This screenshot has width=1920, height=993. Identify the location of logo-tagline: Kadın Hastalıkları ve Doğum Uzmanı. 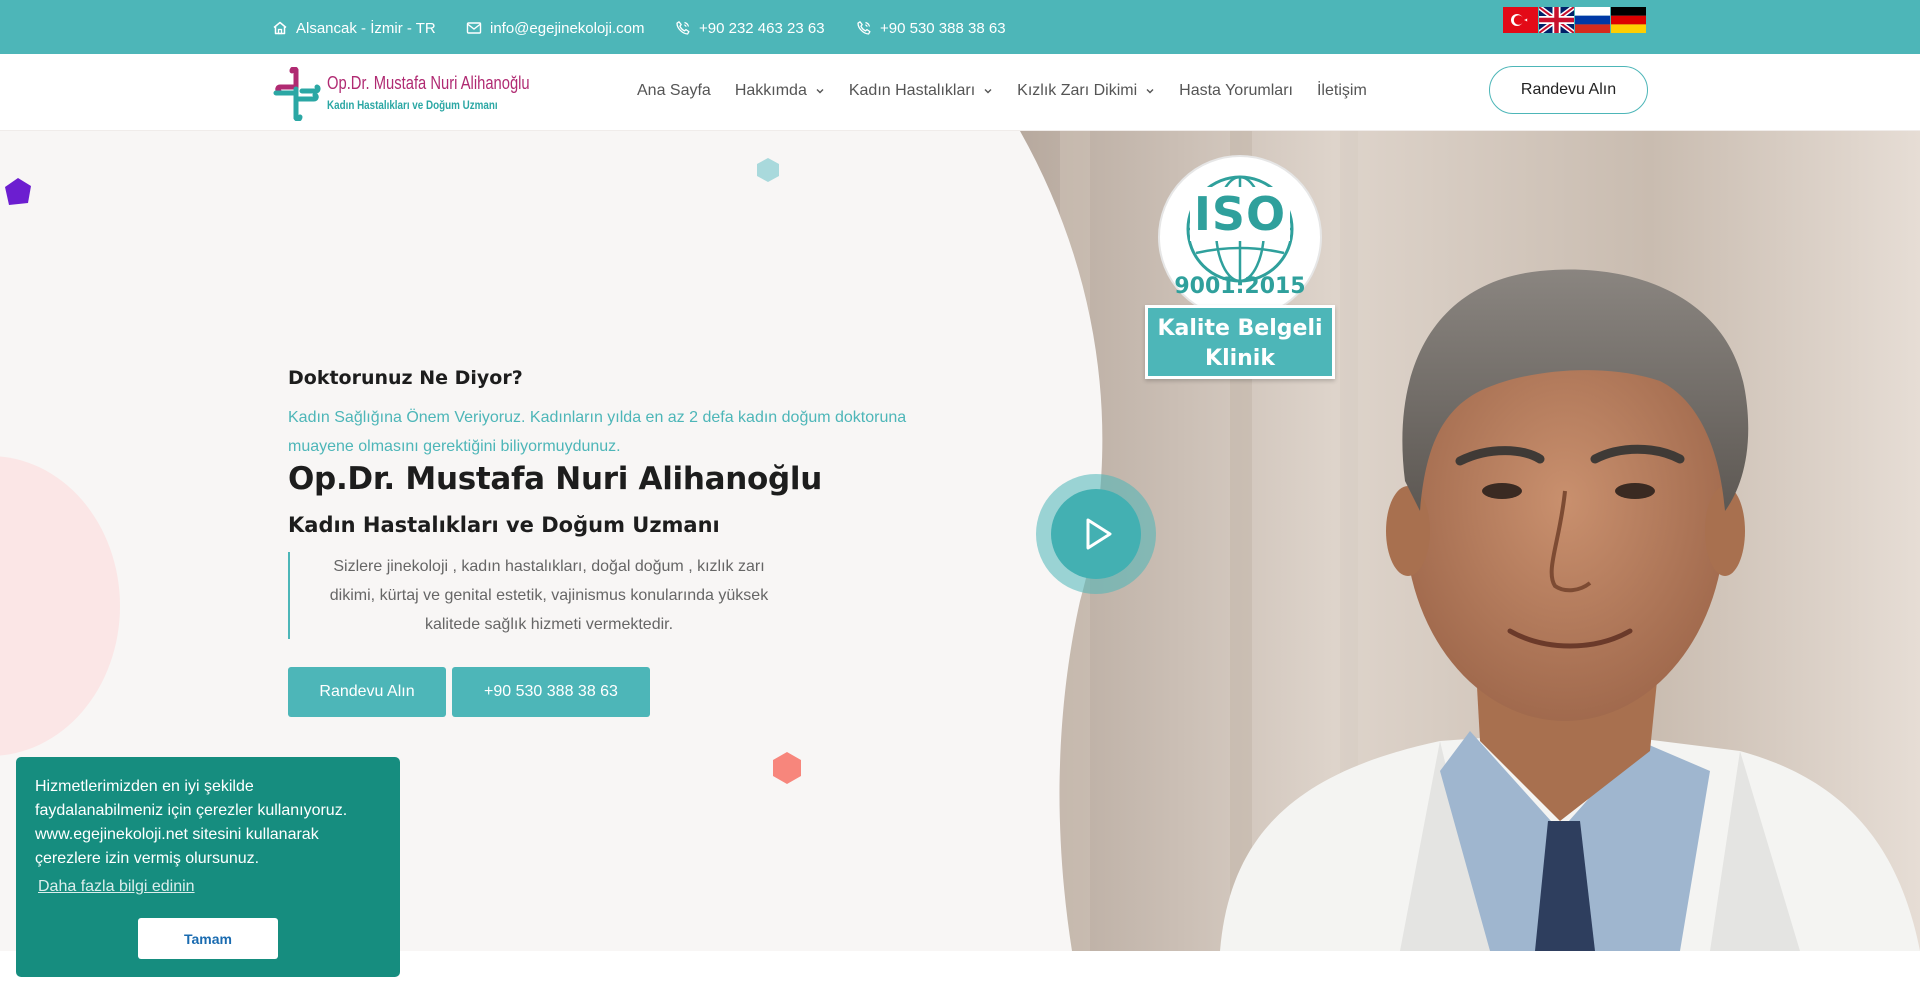
(412, 105).